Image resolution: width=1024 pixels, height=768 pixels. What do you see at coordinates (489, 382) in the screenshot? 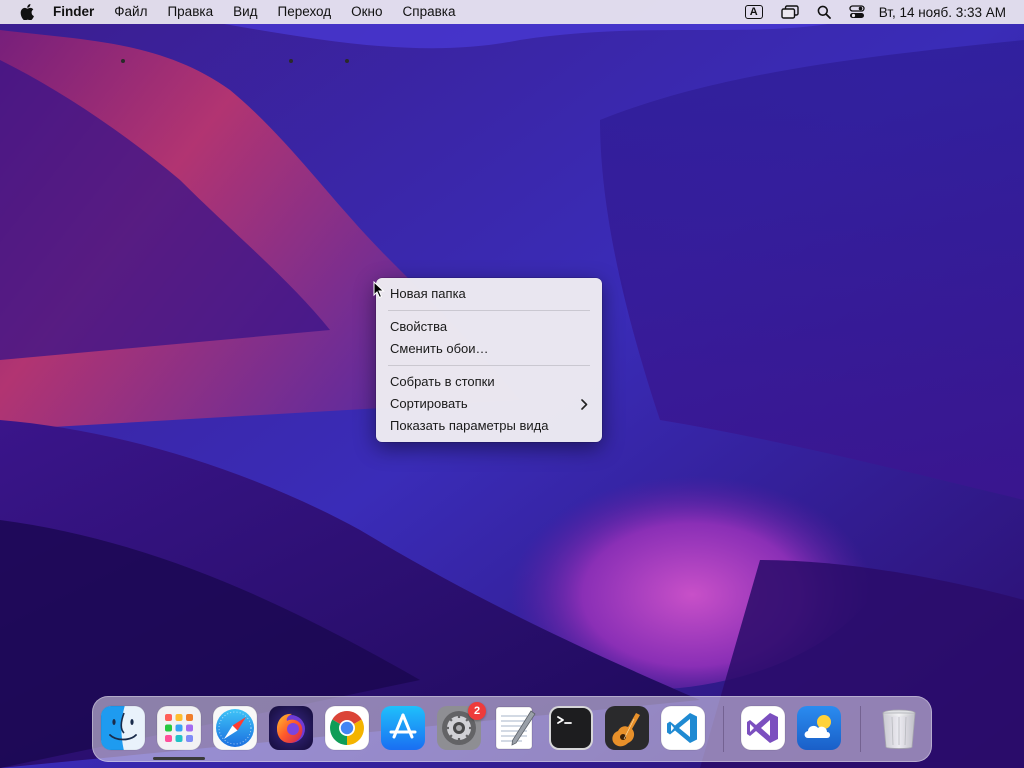
I see `context-menu-item-use-stacks: Собрать в стопки` at bounding box center [489, 382].